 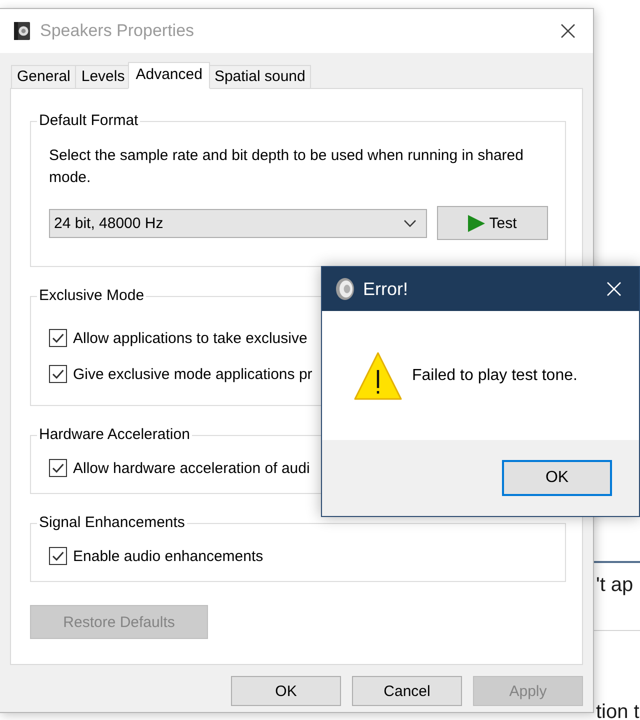 What do you see at coordinates (117, 31) in the screenshot?
I see `window-title: Speakers Properties` at bounding box center [117, 31].